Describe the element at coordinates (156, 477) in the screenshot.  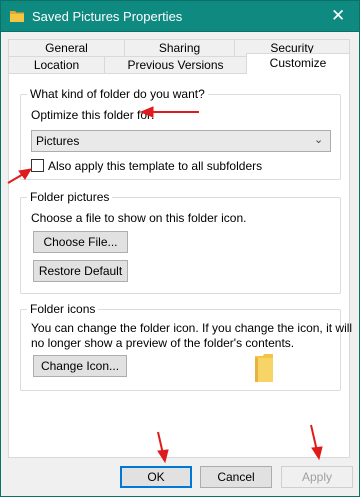
I see `ok-button: OK` at that location.